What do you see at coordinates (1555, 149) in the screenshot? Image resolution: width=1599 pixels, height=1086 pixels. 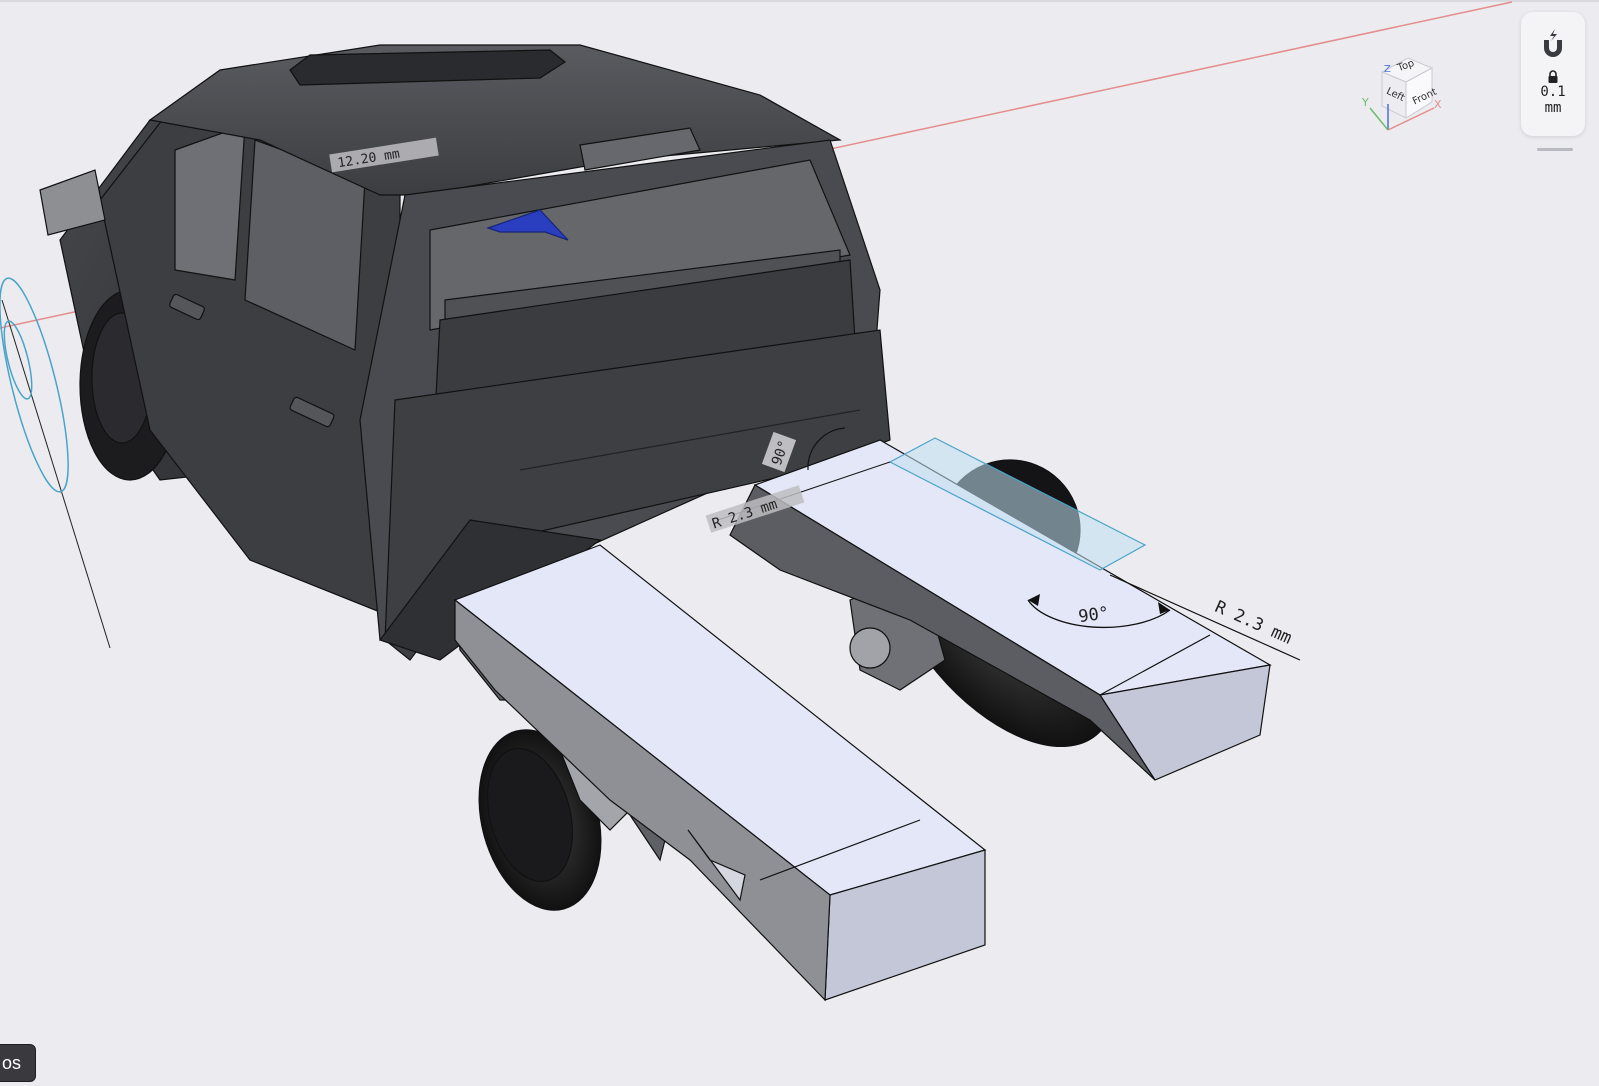 I see `panel-handle` at bounding box center [1555, 149].